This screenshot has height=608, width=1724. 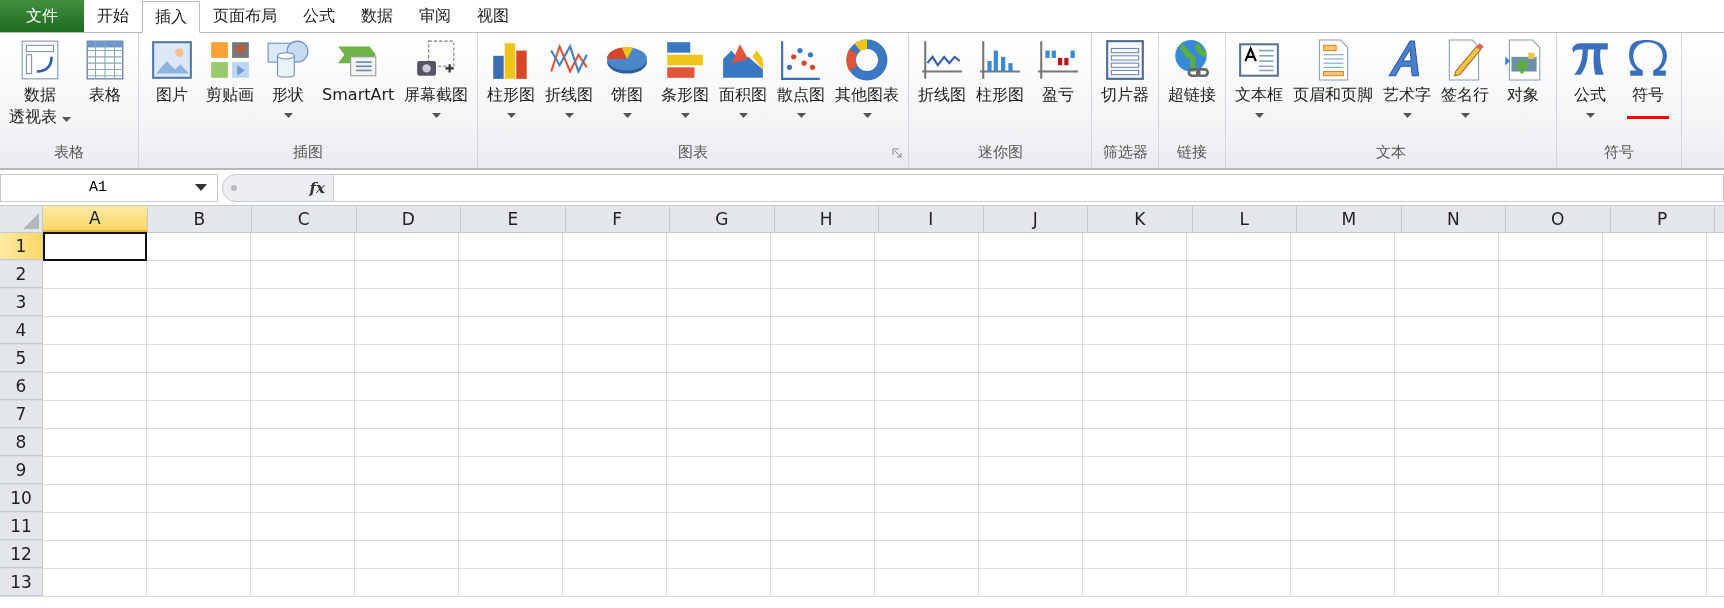 I want to click on ribbon-button: 面积图, so click(x=743, y=88).